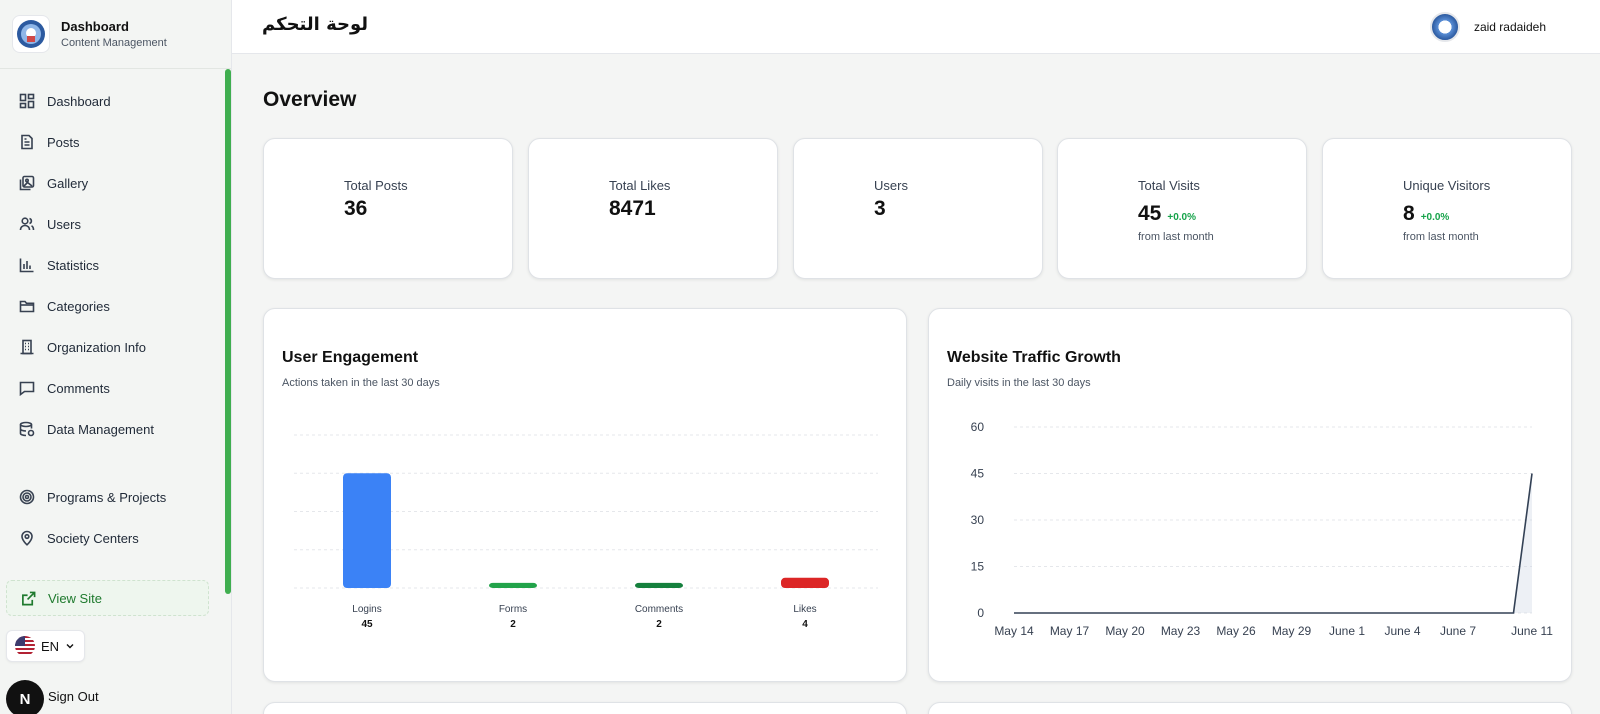 This screenshot has height=714, width=1600. I want to click on bar-likes, so click(805, 582).